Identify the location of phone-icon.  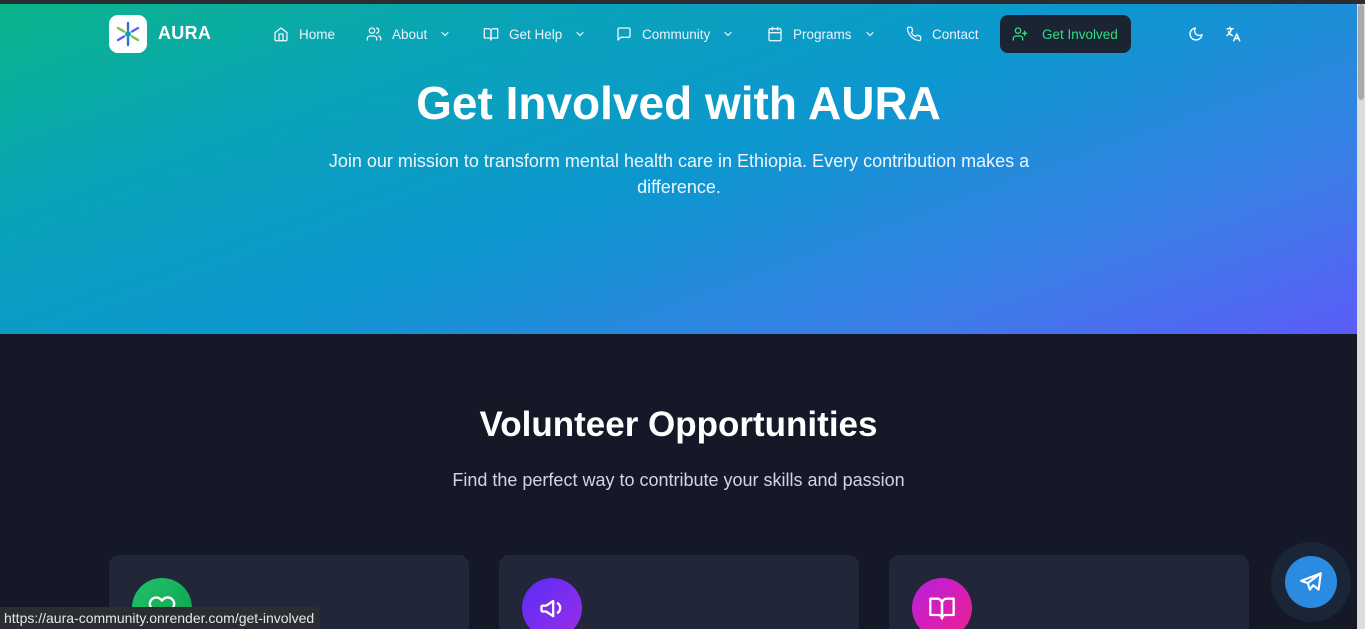
(914, 34).